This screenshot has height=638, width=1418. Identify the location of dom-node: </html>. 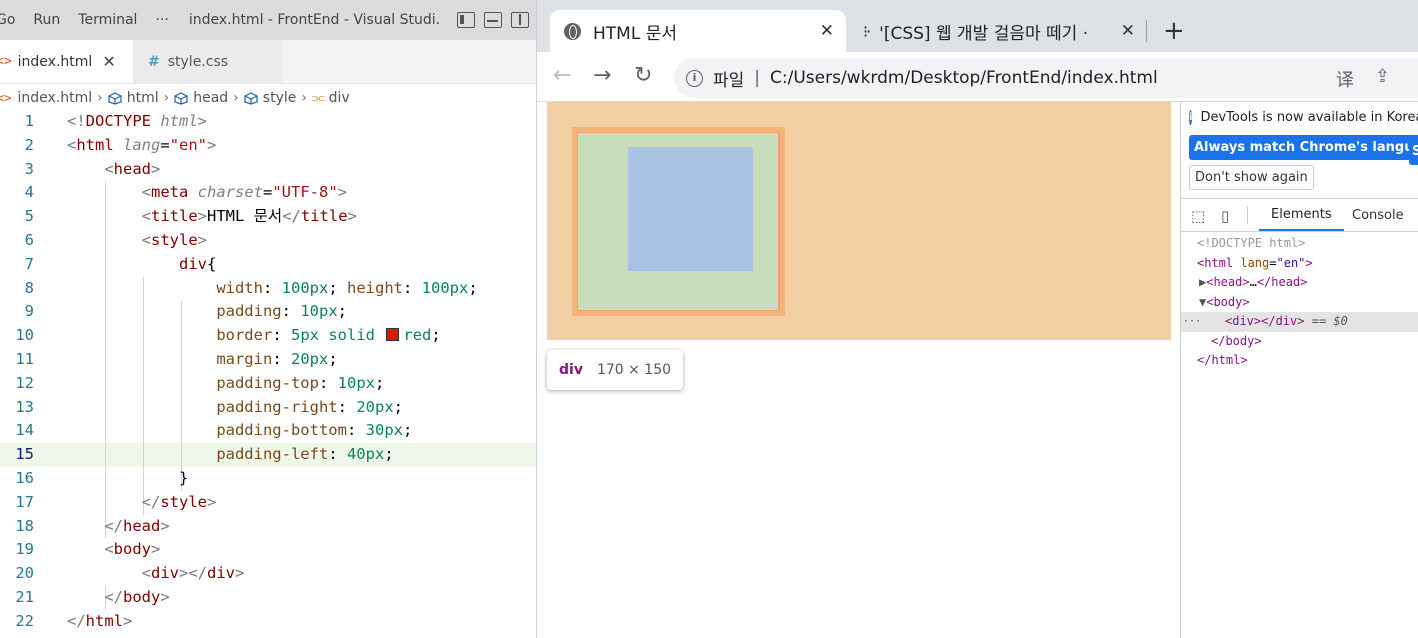
(1299, 361).